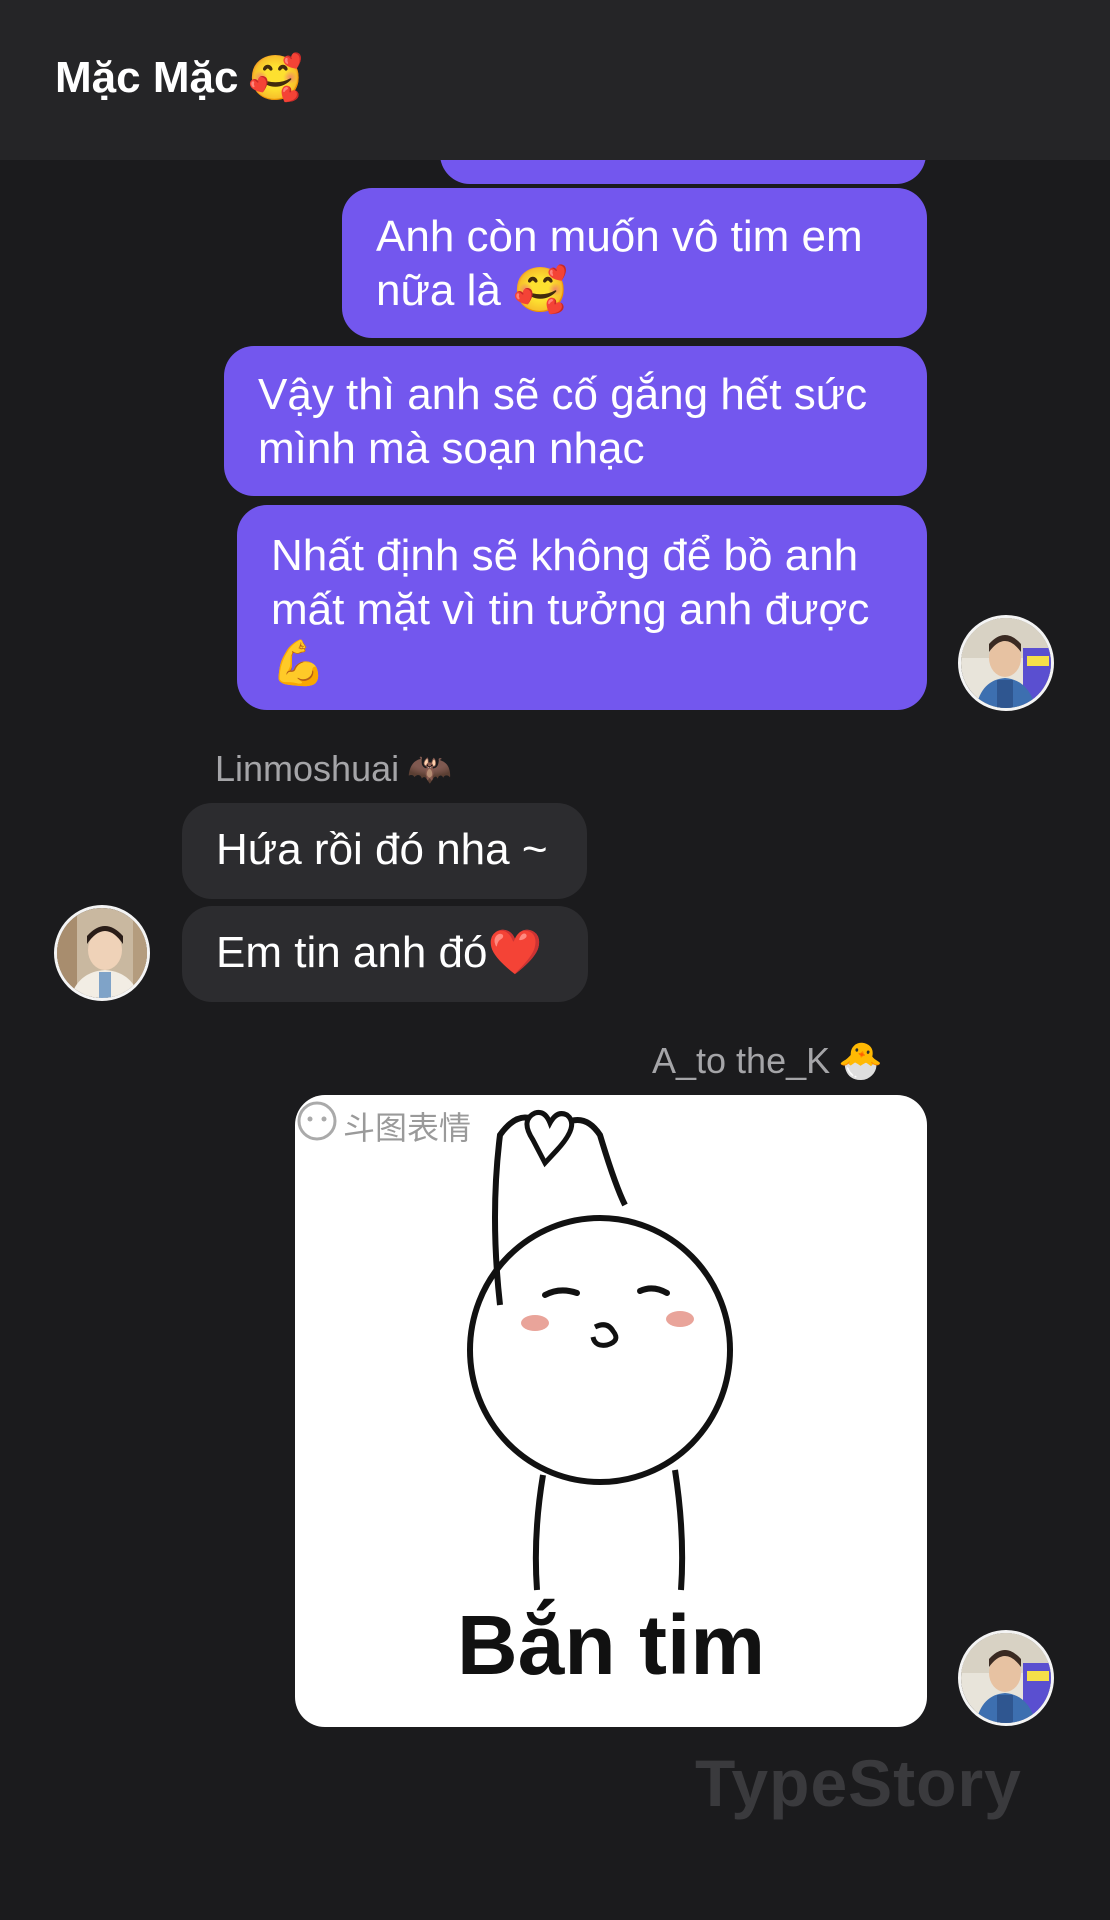 The height and width of the screenshot is (1920, 1110). I want to click on message-text: Hứa rồi đó nha ~, so click(382, 849).